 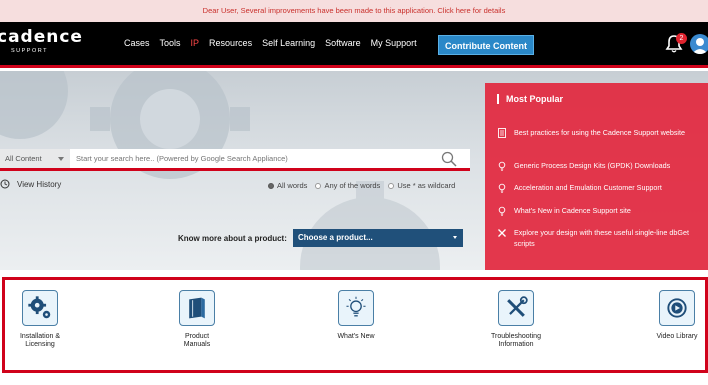 What do you see at coordinates (502, 133) in the screenshot?
I see `document-icon` at bounding box center [502, 133].